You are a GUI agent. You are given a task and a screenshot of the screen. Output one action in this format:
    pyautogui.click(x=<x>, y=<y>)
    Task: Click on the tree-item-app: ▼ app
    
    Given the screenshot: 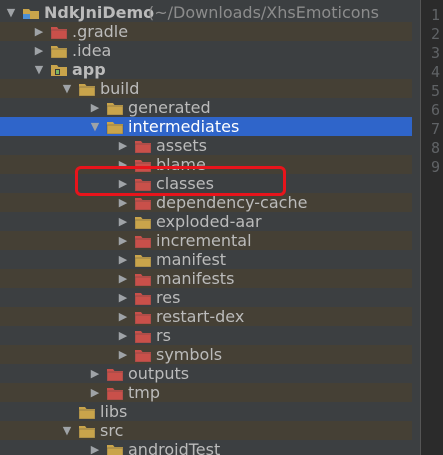 What is the action you would take?
    pyautogui.click(x=206, y=69)
    